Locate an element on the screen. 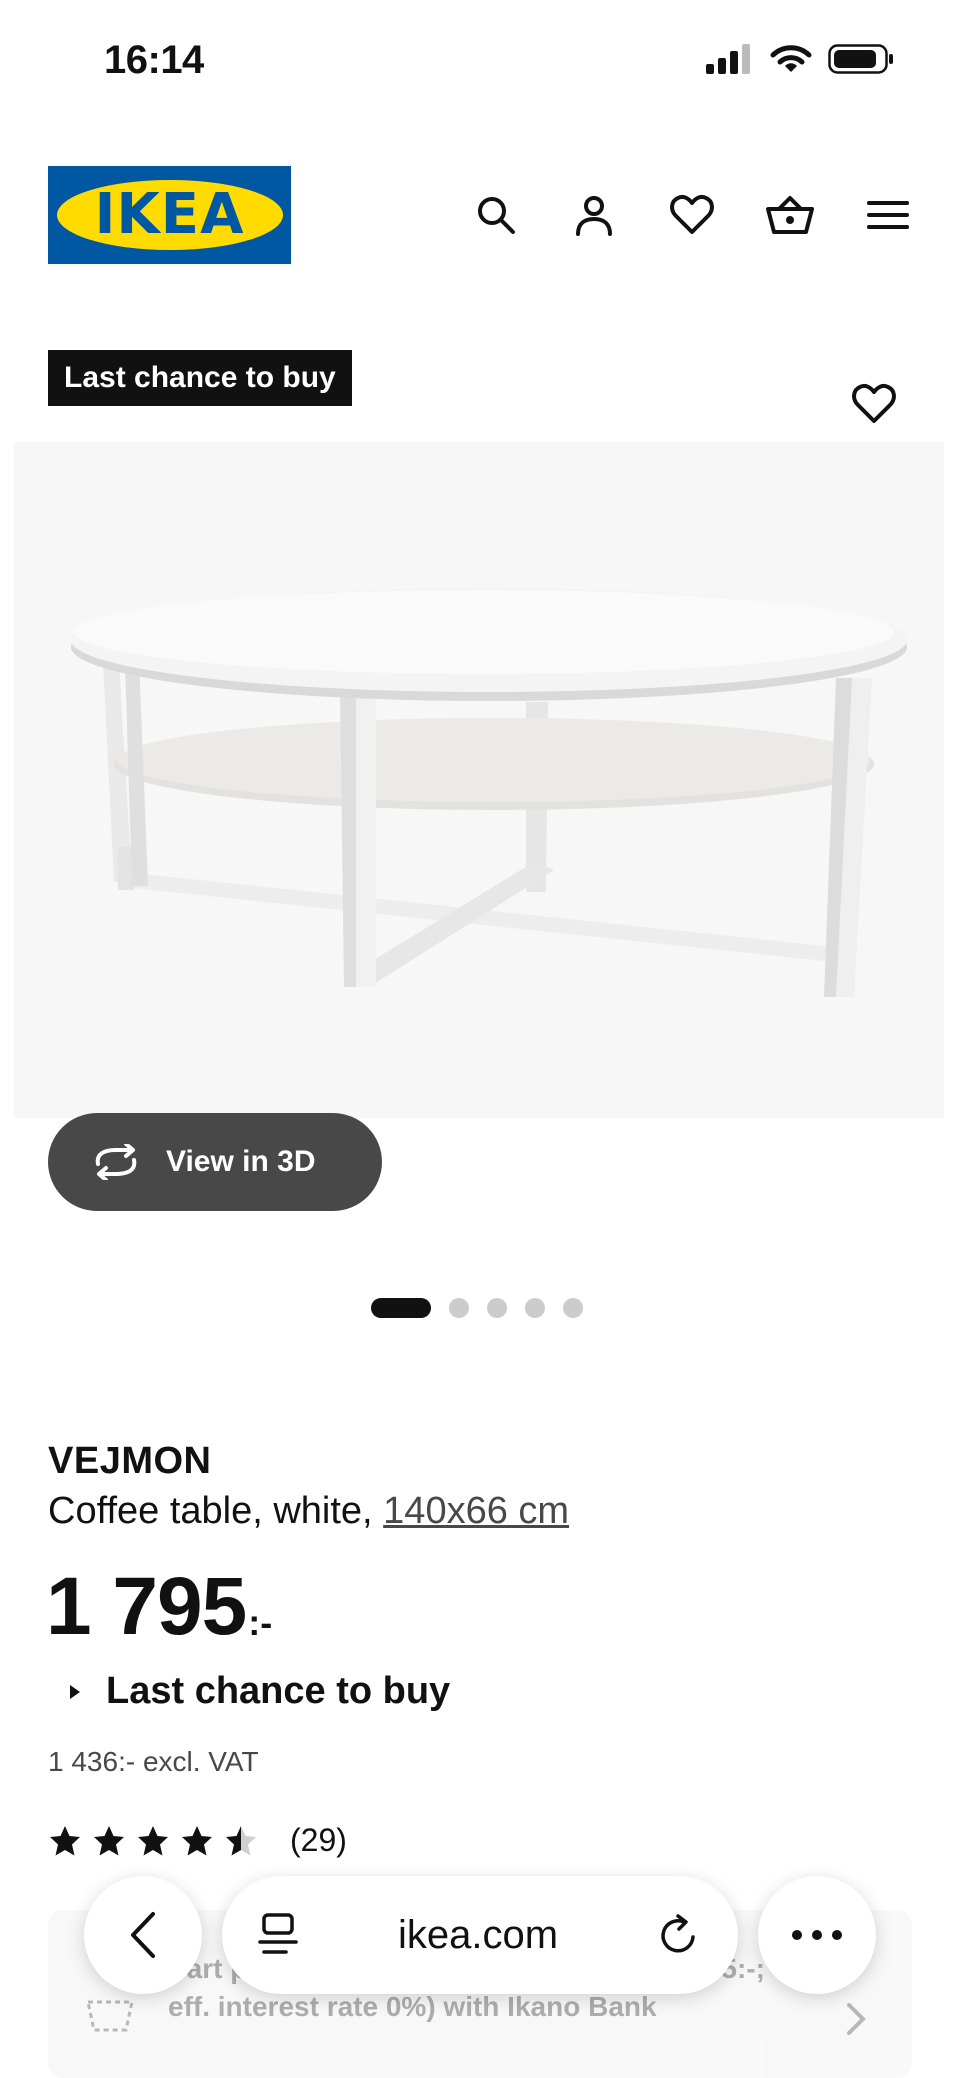 Image resolution: width=960 pixels, height=2078 pixels. product-name: VEJMON is located at coordinates (130, 1461).